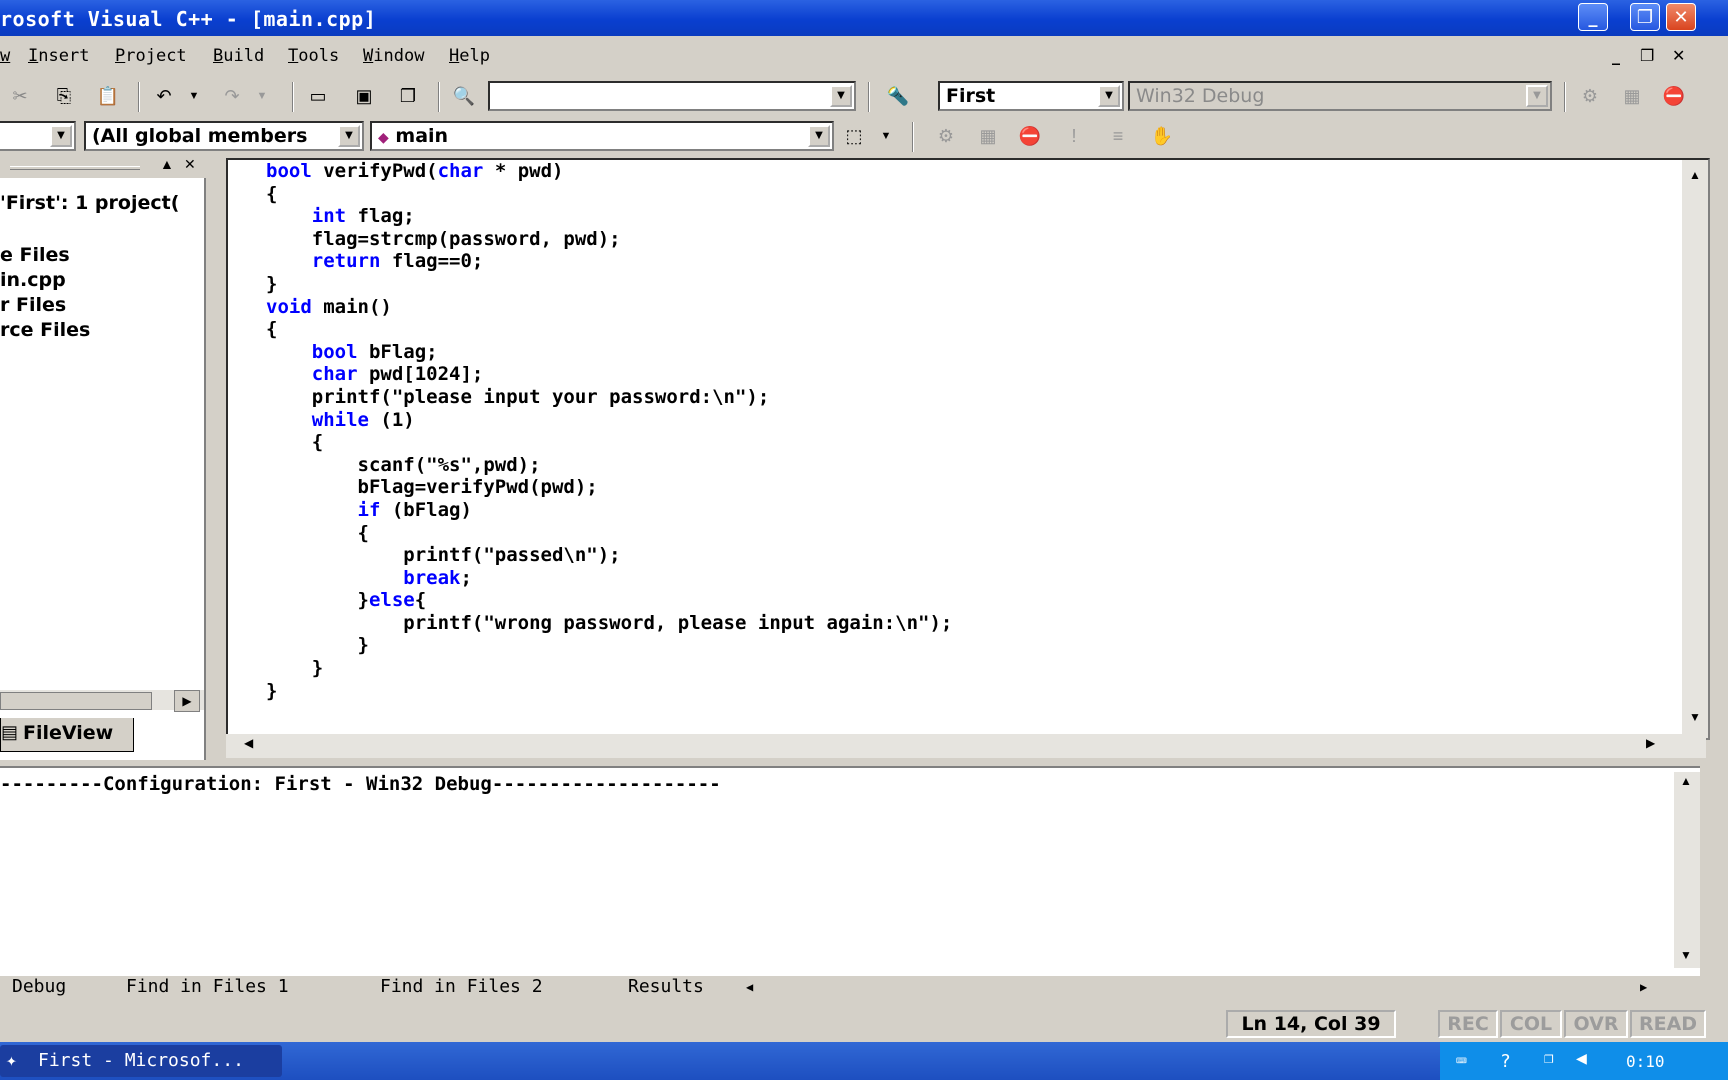  I want to click on find-combo: ▼, so click(672, 96).